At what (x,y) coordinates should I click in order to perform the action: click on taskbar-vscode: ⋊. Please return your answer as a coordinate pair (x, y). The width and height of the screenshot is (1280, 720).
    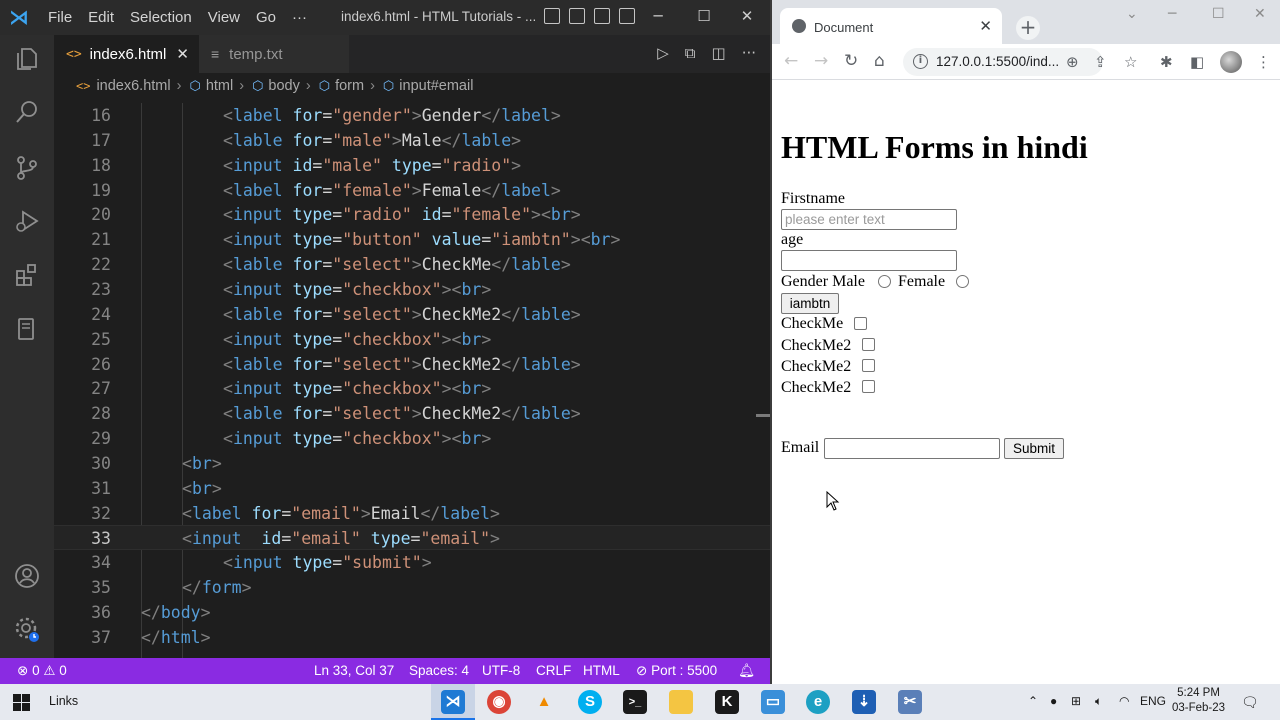
    Looking at the image, I should click on (453, 702).